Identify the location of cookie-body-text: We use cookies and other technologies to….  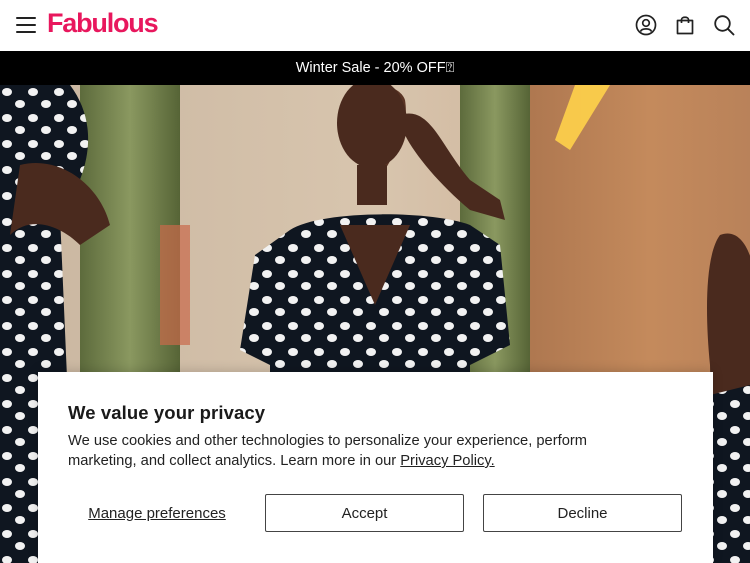
(327, 451).